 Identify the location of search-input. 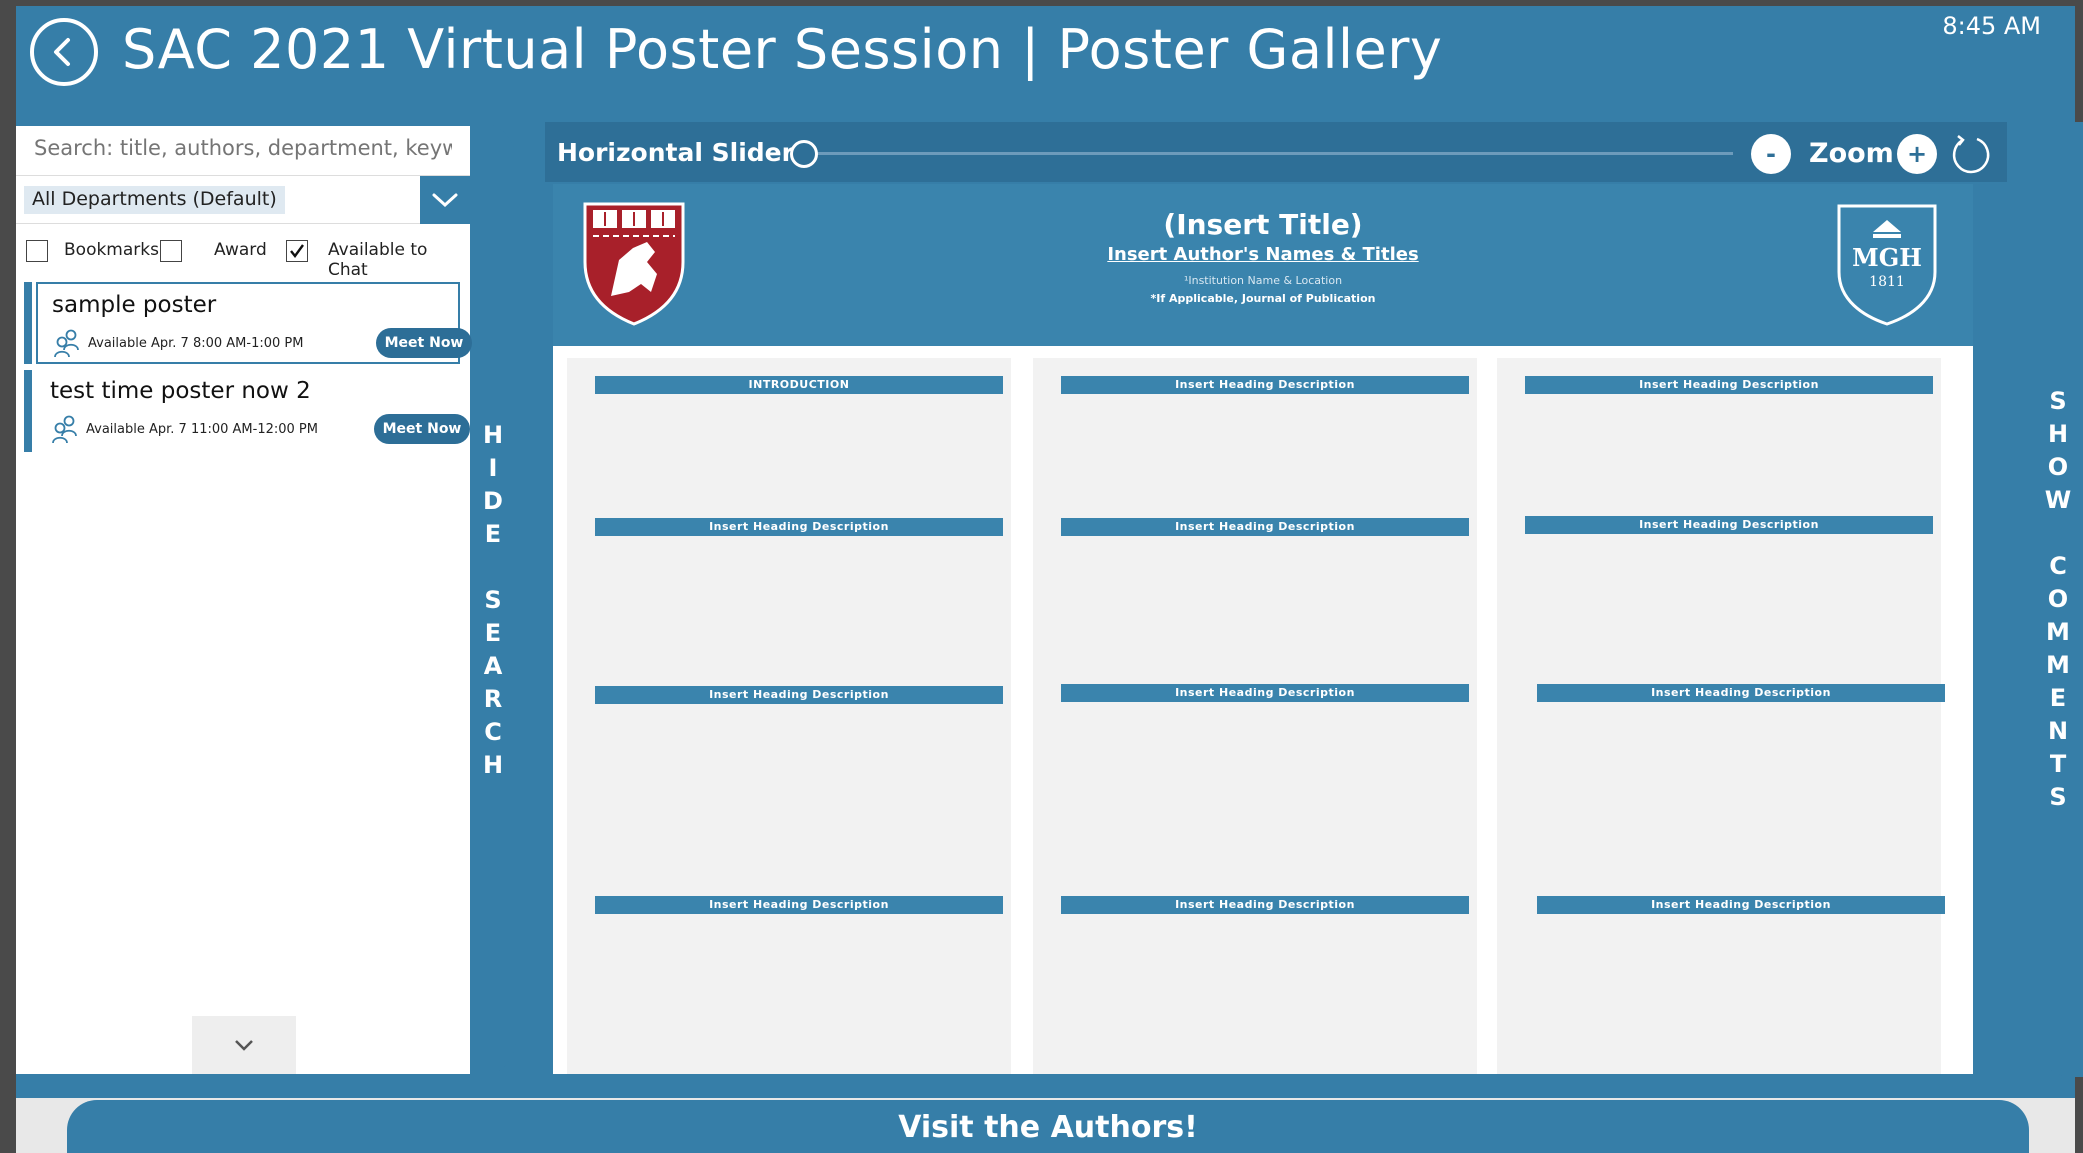
(243, 148).